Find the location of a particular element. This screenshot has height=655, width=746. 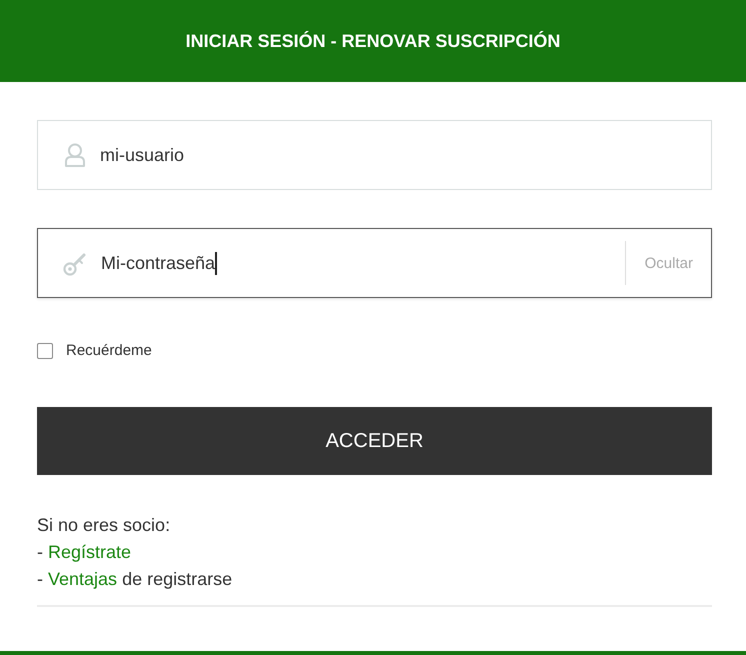

user-icon is located at coordinates (75, 155).